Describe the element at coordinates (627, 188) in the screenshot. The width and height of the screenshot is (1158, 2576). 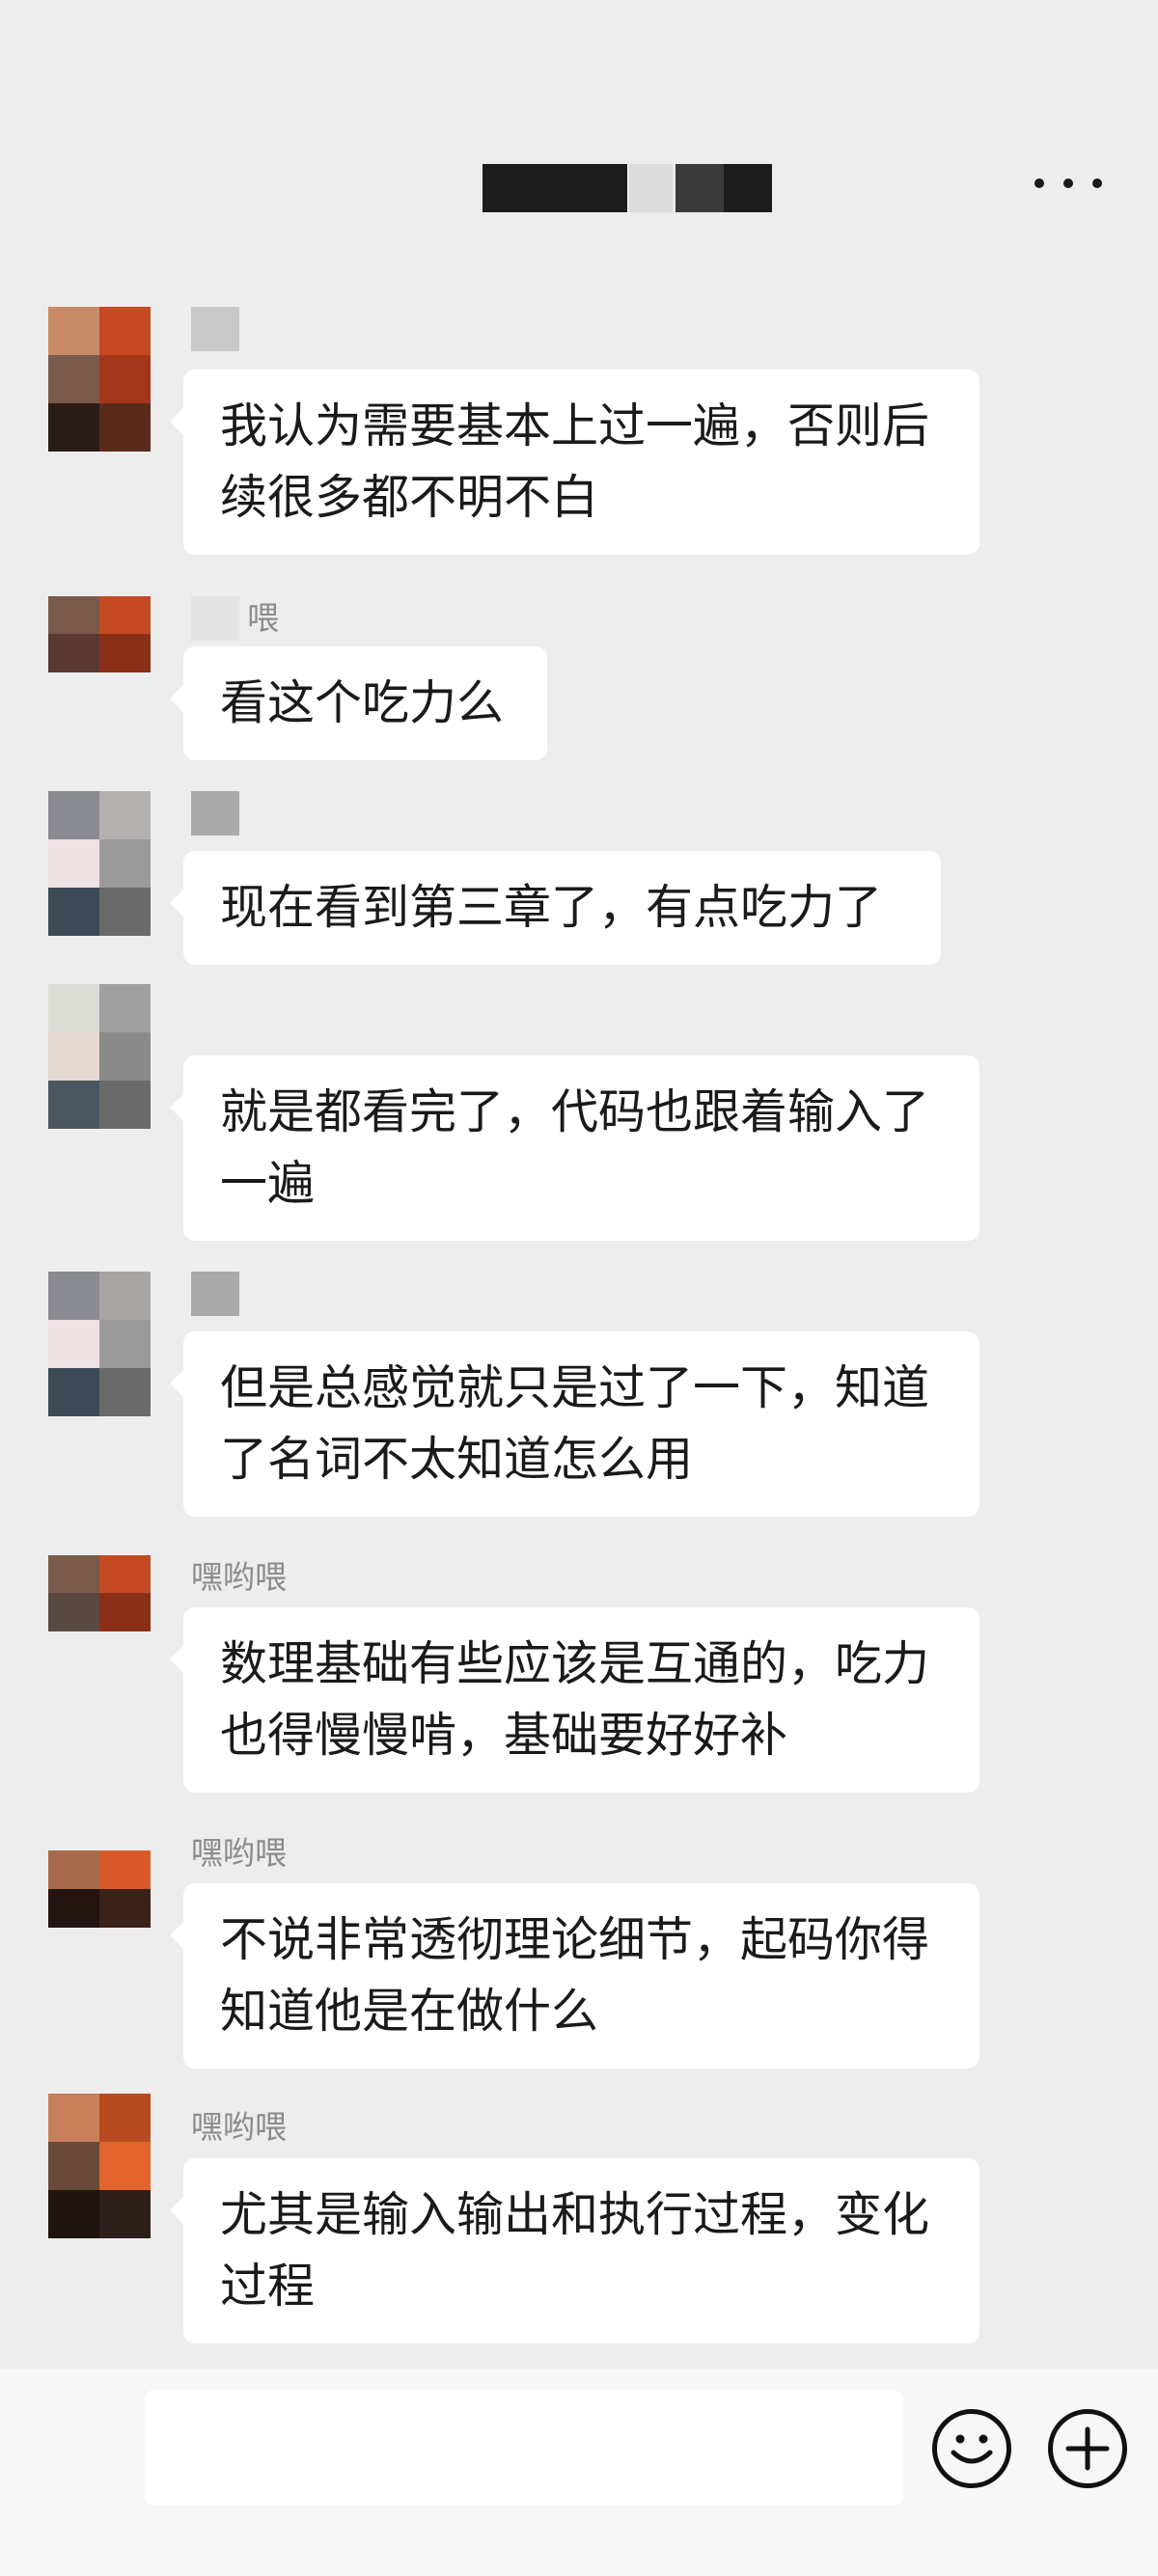
I see `chat-title-redacted` at that location.